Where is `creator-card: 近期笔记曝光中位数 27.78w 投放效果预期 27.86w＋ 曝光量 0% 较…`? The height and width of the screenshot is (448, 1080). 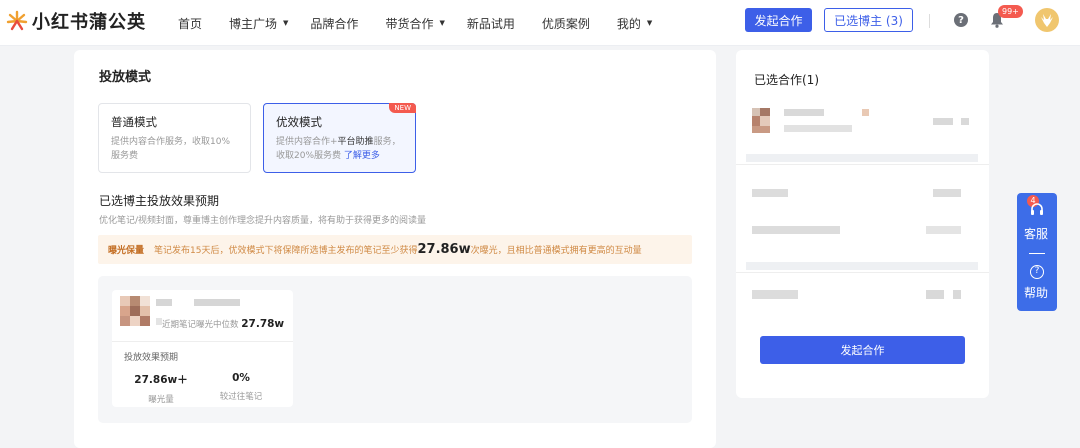 creator-card: 近期笔记曝光中位数 27.78w 投放效果预期 27.86w＋ 曝光量 0% 较… is located at coordinates (202, 348).